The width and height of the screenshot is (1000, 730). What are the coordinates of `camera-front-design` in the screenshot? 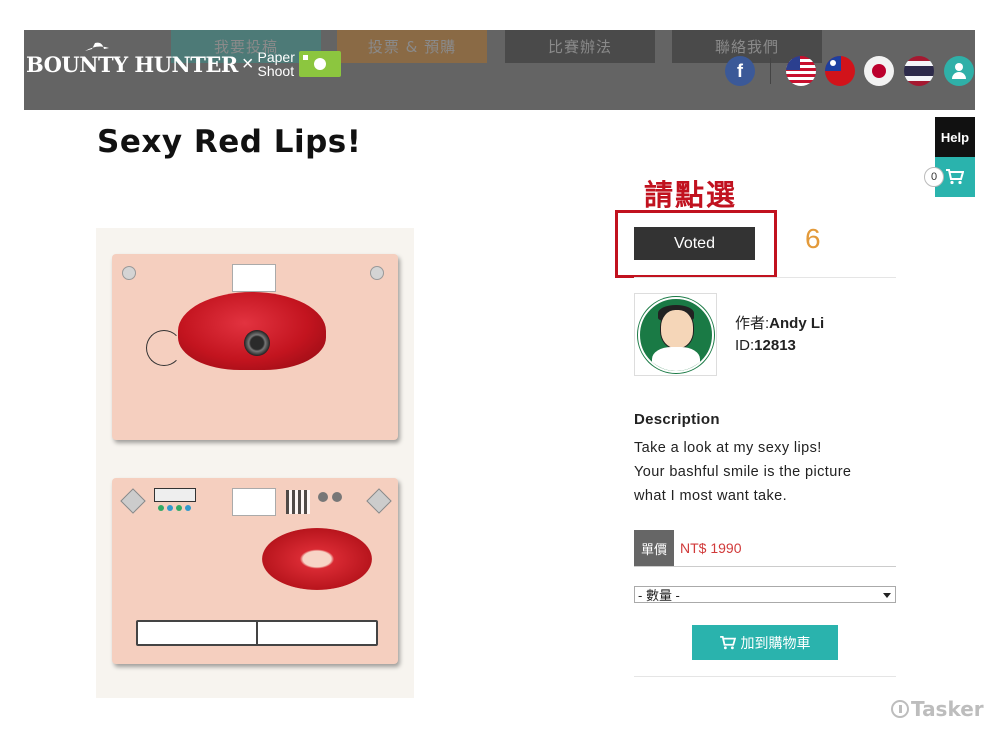 It's located at (255, 347).